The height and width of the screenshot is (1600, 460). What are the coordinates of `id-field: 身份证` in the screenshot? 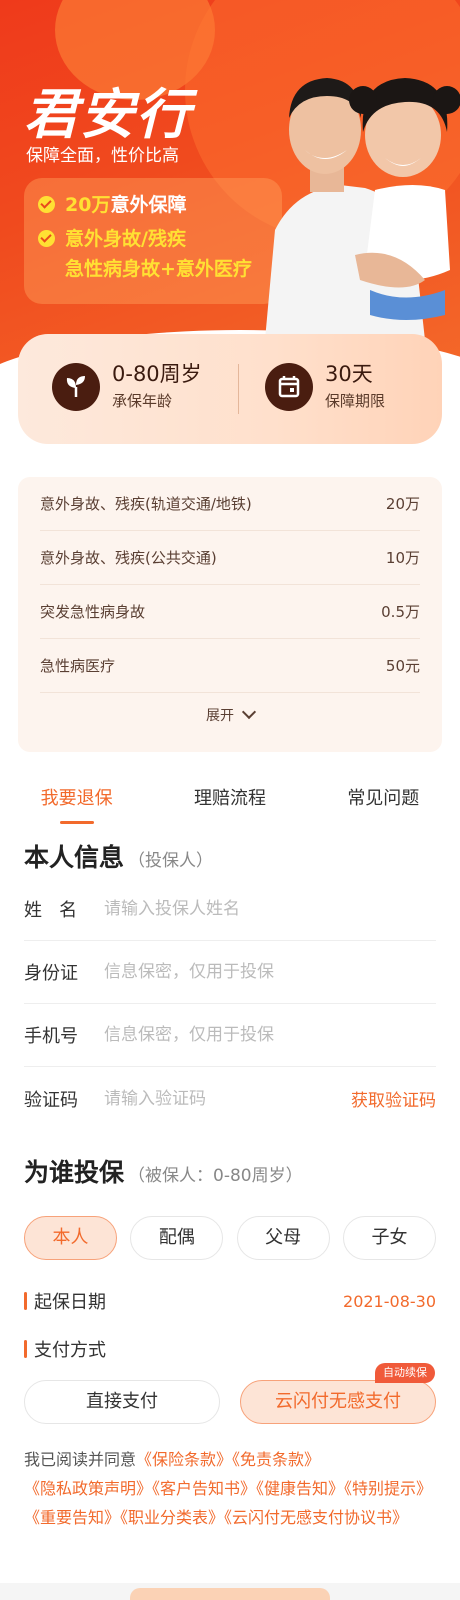 It's located at (230, 972).